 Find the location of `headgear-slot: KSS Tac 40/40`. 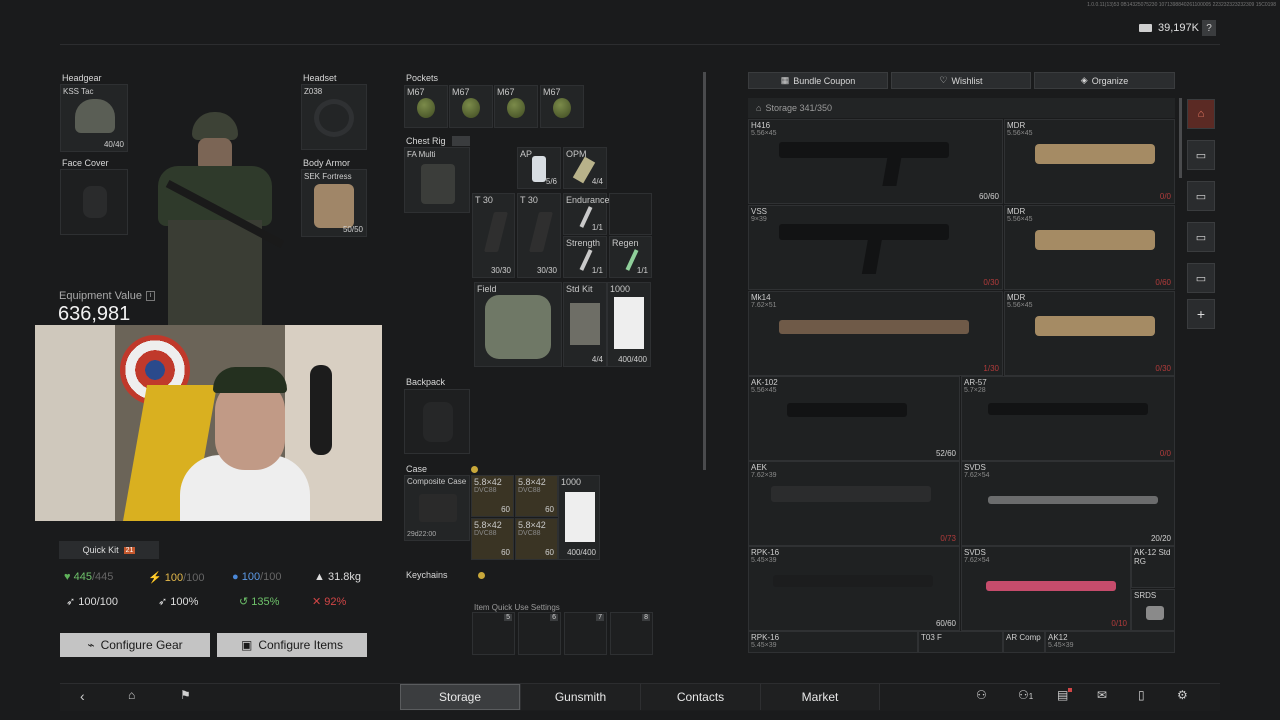

headgear-slot: KSS Tac 40/40 is located at coordinates (94, 118).